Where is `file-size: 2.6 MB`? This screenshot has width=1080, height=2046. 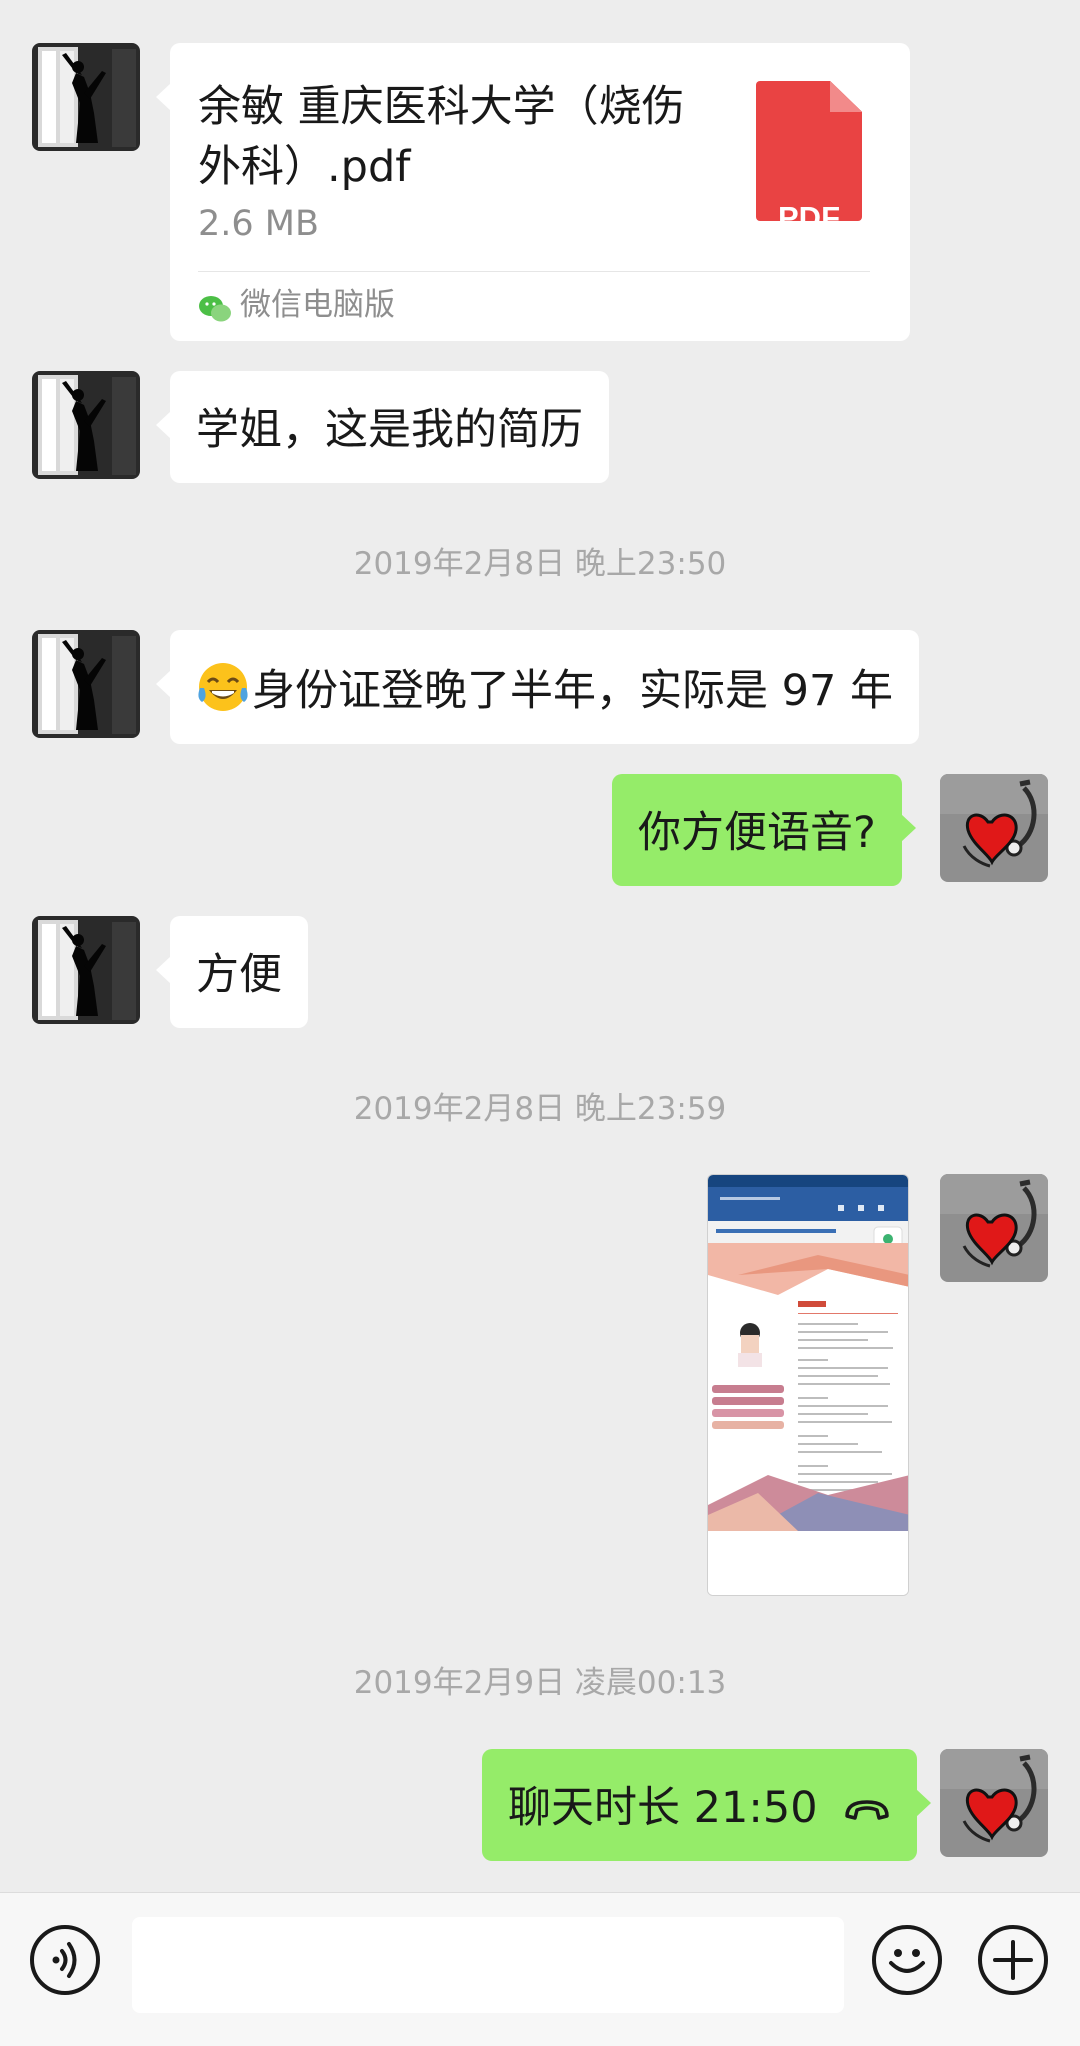
file-size: 2.6 MB is located at coordinates (258, 224).